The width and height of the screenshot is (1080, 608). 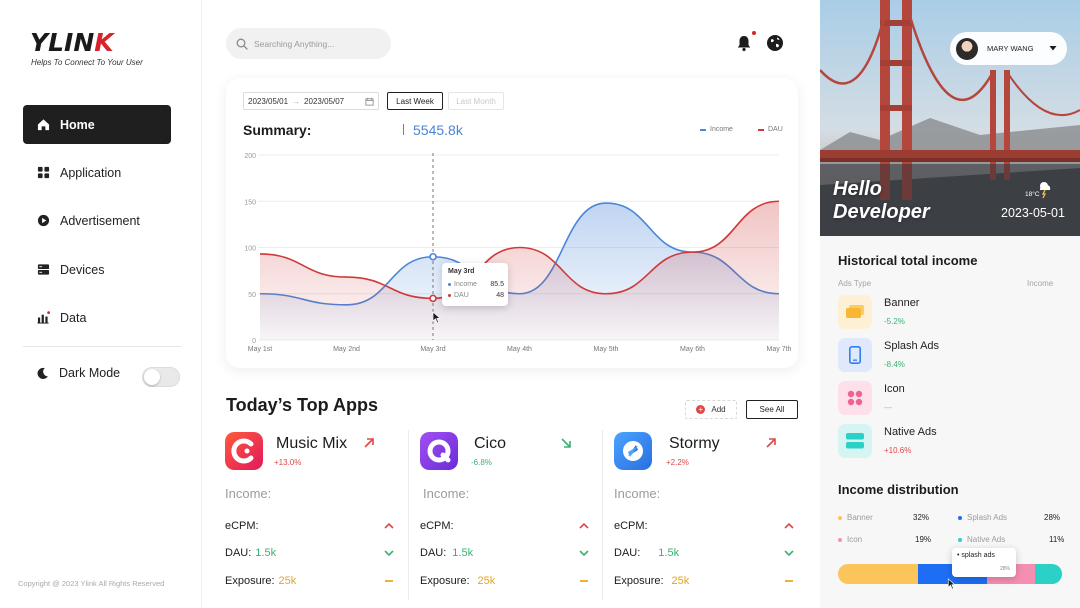 I want to click on ad-row-banner: Banner -5.2%, so click(x=953, y=313).